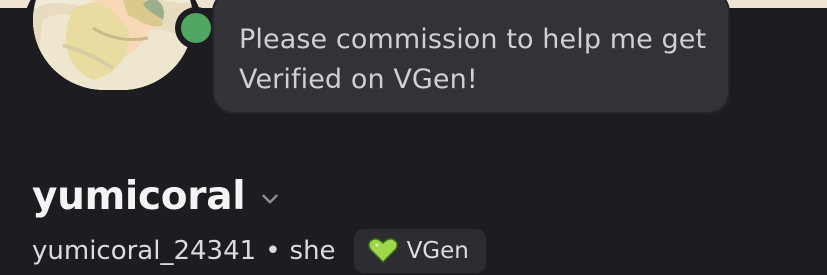 Image resolution: width=827 pixels, height=275 pixels. I want to click on vgen-badge: VGen, so click(419, 251).